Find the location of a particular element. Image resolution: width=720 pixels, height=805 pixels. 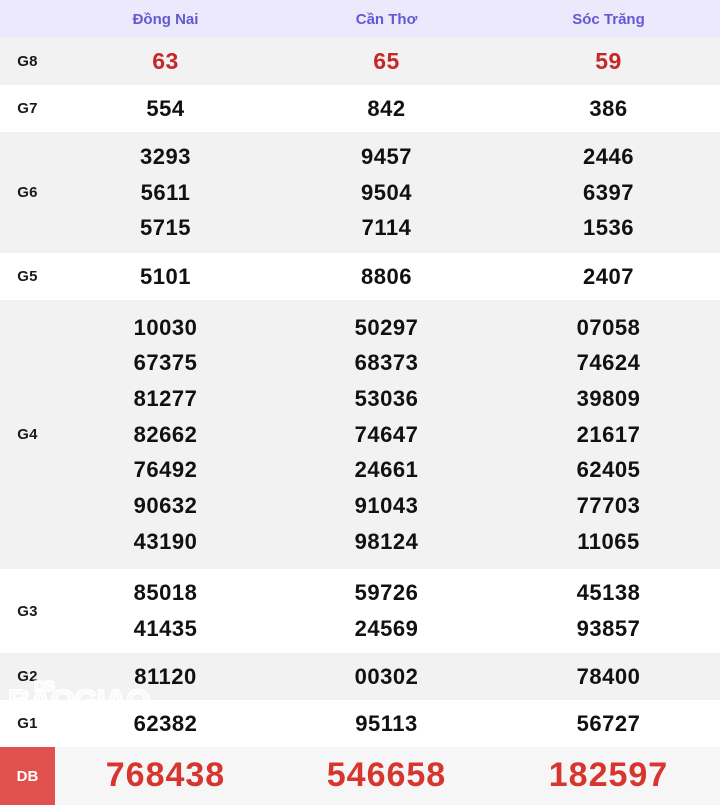

prize-number: 842 is located at coordinates (386, 108).